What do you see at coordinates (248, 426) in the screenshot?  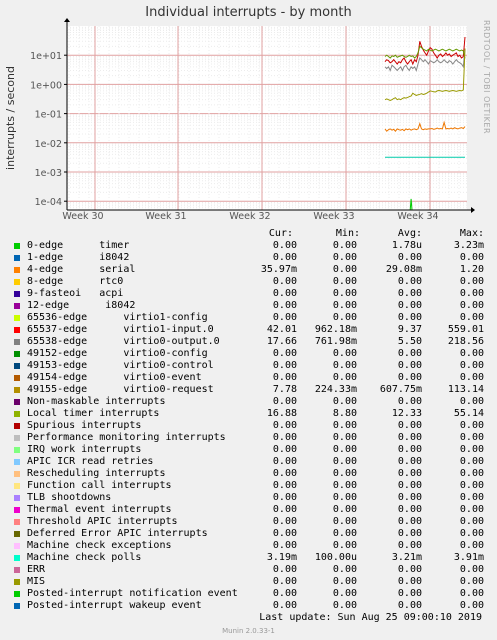 I see `legend-row: Spurious interrupts 0.00 0.00 0.00 0.00` at bounding box center [248, 426].